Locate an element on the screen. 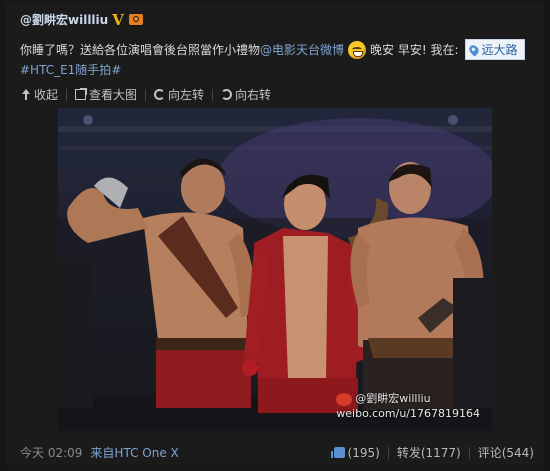 The image size is (550, 471). mention-link: @电影天台微博 is located at coordinates (302, 49).